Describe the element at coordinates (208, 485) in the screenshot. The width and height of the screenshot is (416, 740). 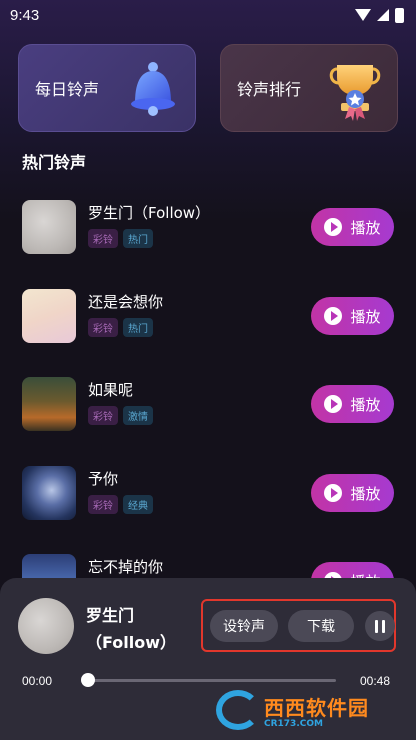
I see `song-row: 予你 彩铃 经典 播放` at that location.